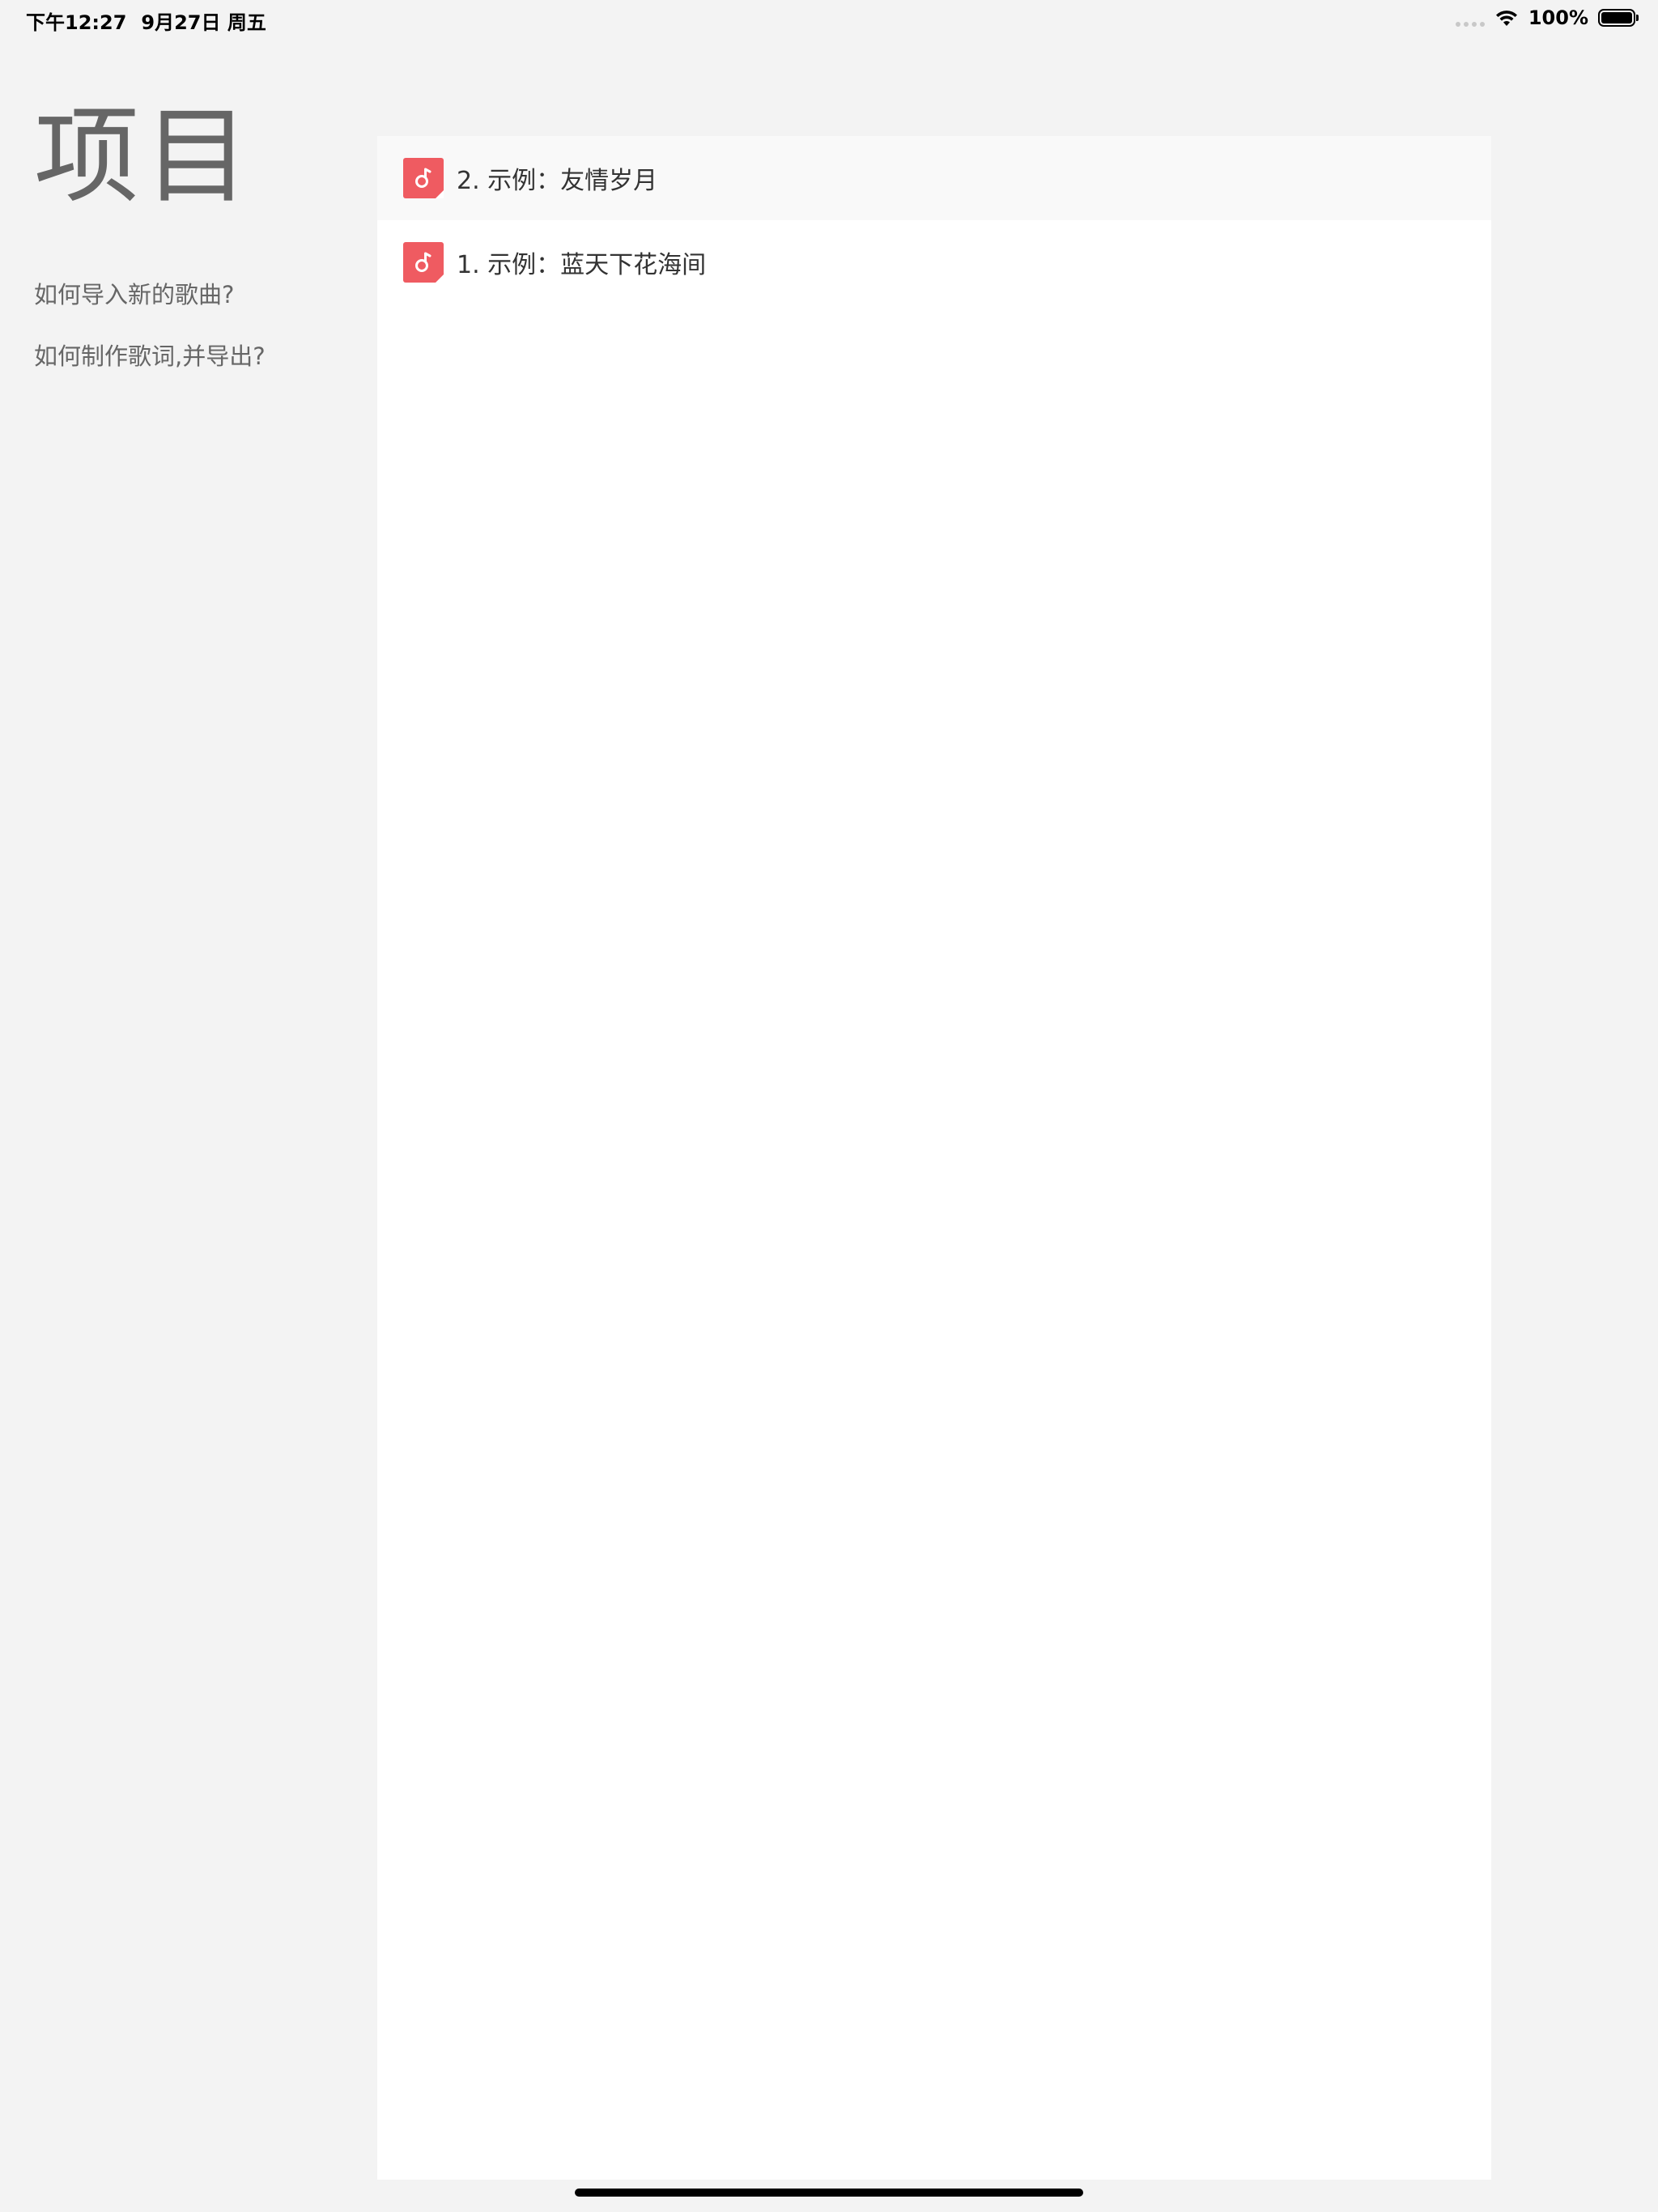 This screenshot has height=2212, width=1658. Describe the element at coordinates (150, 368) in the screenshot. I see `help-link-make-lyrics: 如何制作歌词,并导出?` at that location.